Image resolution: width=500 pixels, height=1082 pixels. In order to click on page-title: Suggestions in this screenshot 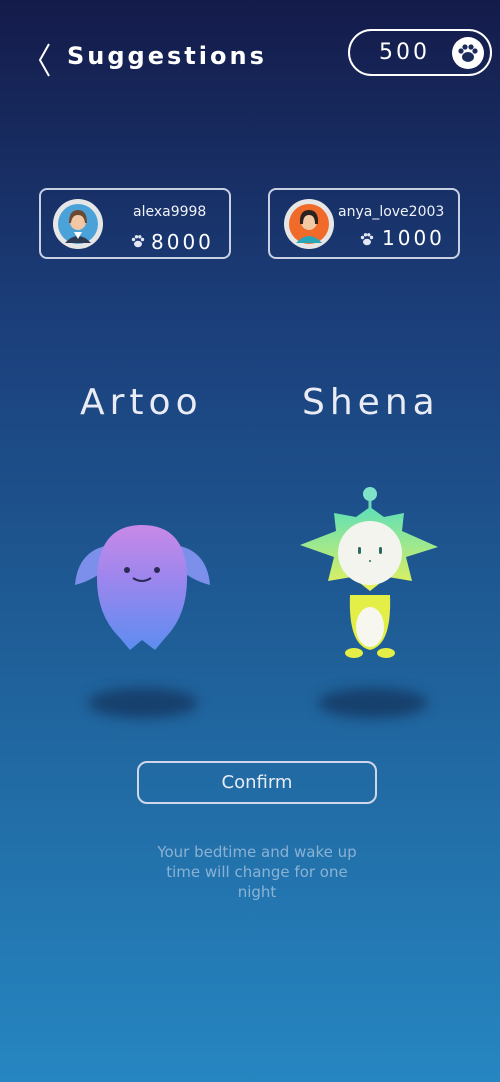, I will do `click(167, 56)`.